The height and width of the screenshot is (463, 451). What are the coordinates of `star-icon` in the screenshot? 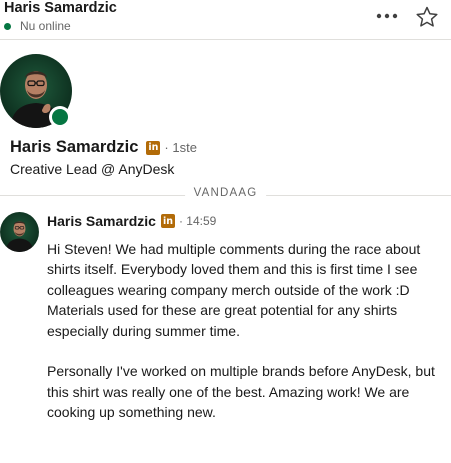 It's located at (427, 16).